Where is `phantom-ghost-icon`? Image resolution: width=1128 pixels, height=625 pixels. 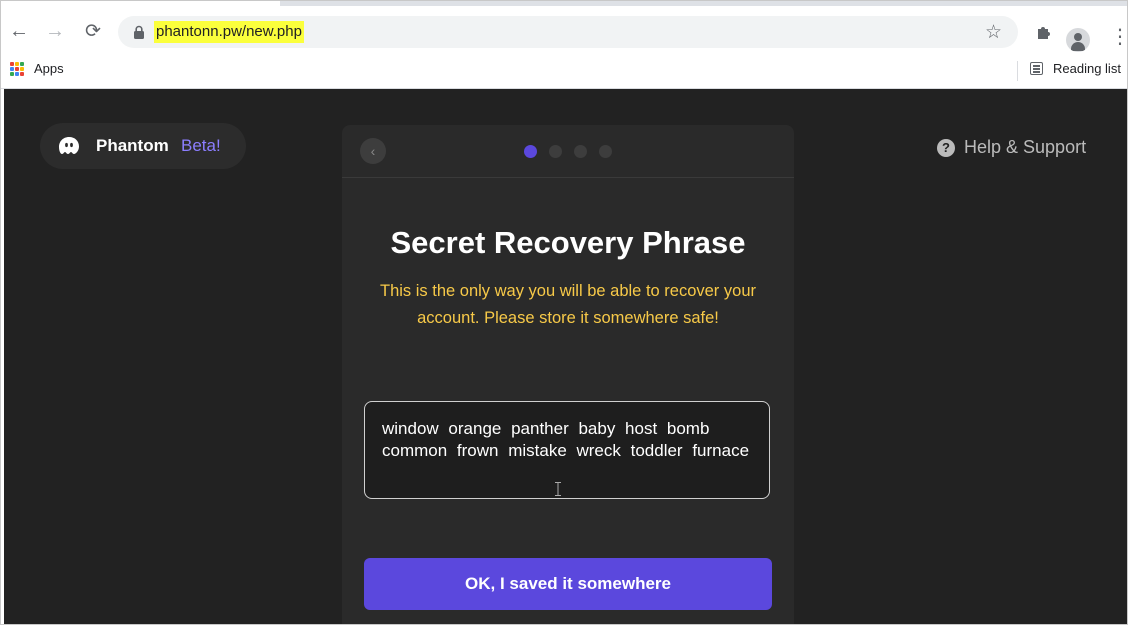
phantom-ghost-icon is located at coordinates (69, 145).